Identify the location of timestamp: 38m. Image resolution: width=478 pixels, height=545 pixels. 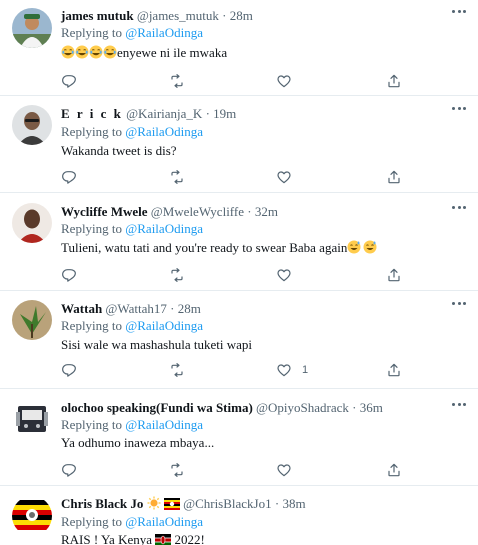
(293, 503).